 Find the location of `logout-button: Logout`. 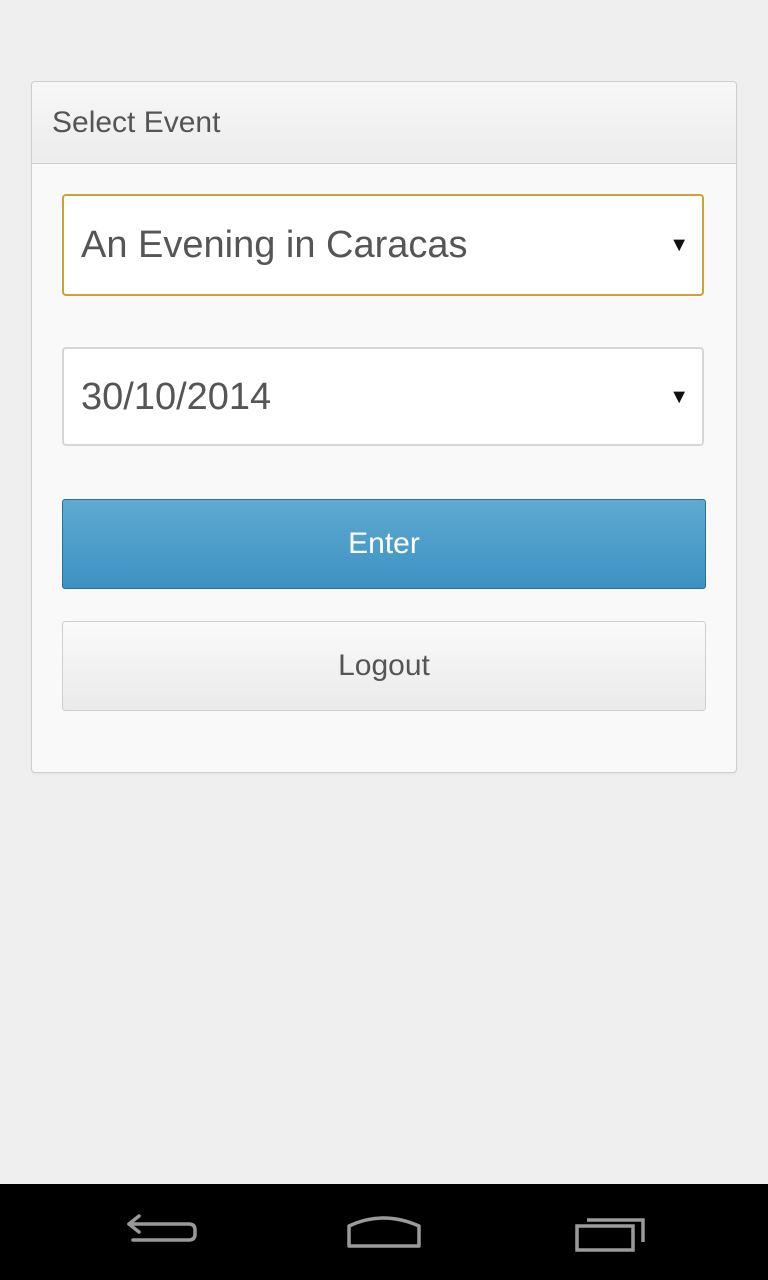

logout-button: Logout is located at coordinates (384, 666).